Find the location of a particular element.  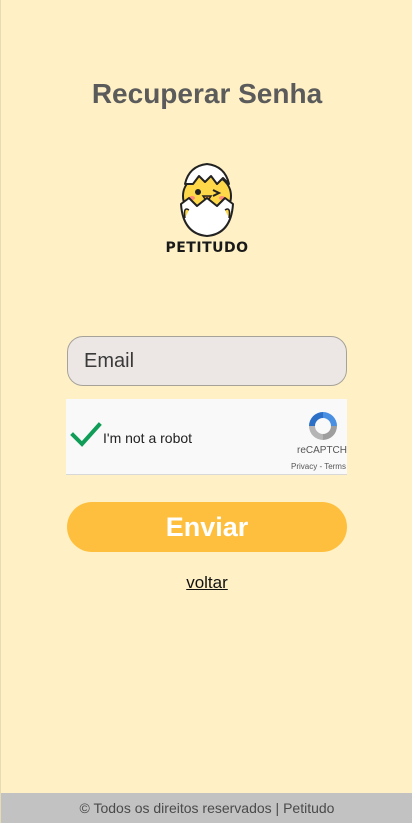

back-link: voltar is located at coordinates (206, 583).